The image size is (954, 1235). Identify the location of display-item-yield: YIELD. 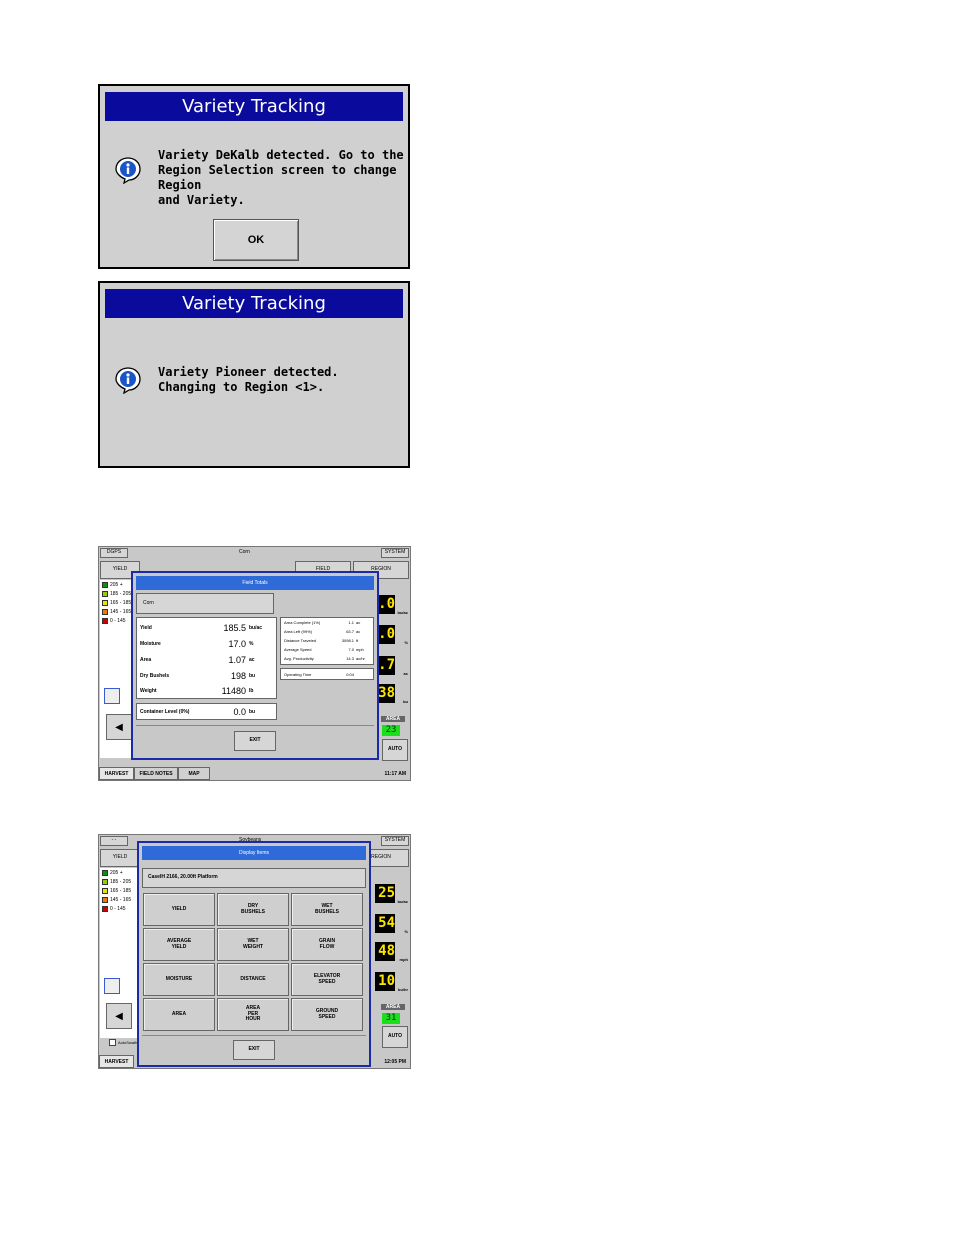
(179, 909).